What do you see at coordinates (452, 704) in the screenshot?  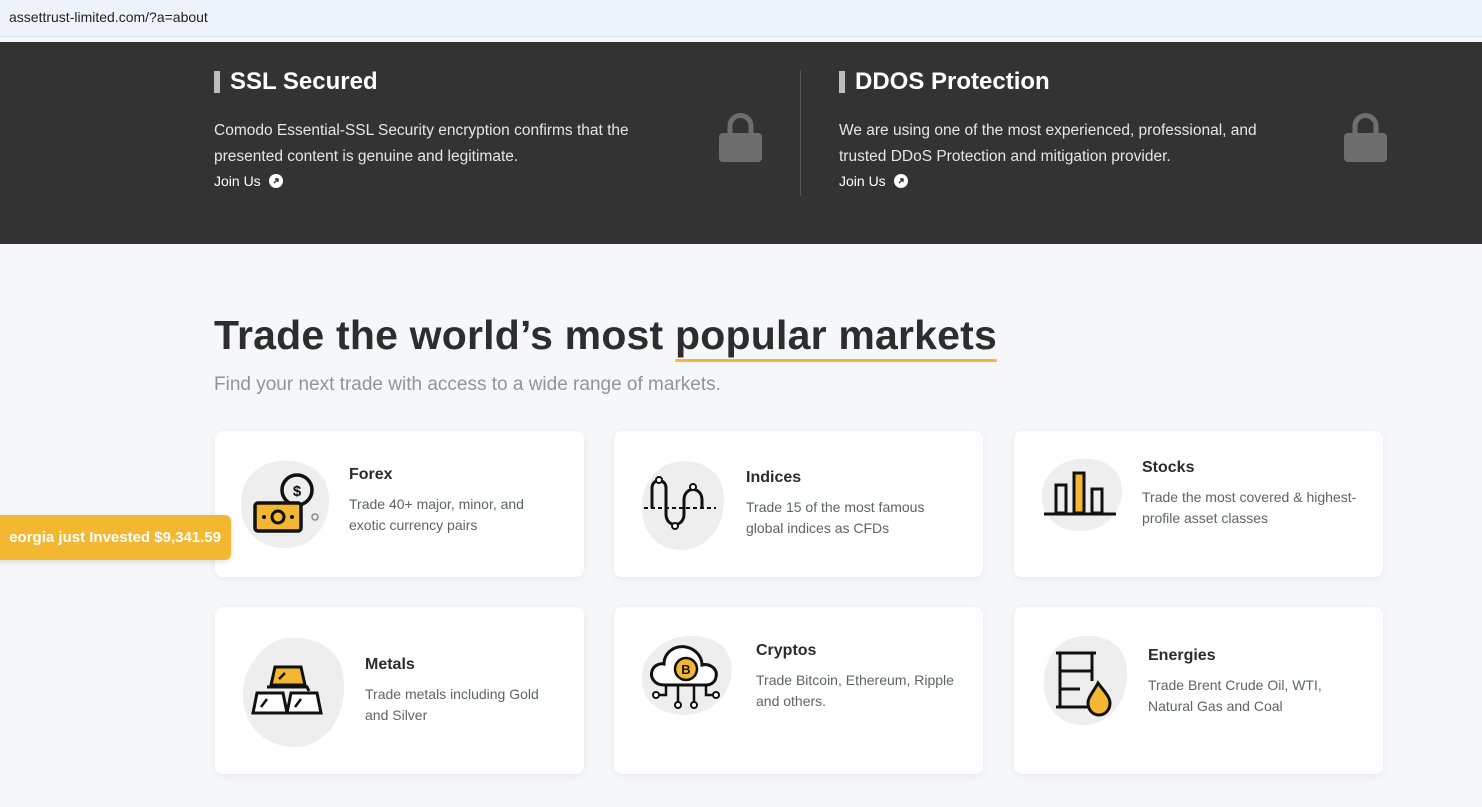 I see `card-description: Trade metals including Gold and Silver` at bounding box center [452, 704].